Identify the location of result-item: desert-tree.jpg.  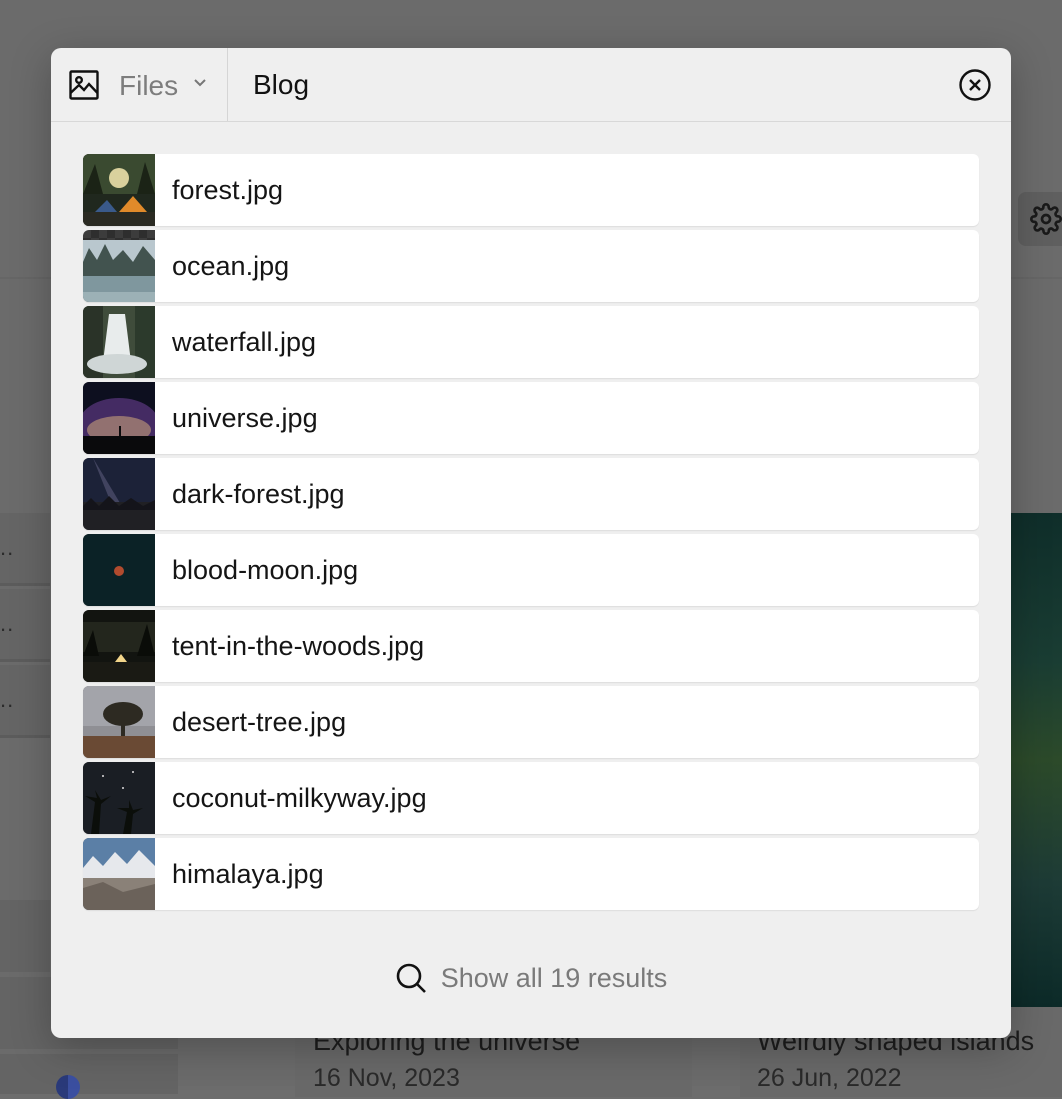
(531, 722).